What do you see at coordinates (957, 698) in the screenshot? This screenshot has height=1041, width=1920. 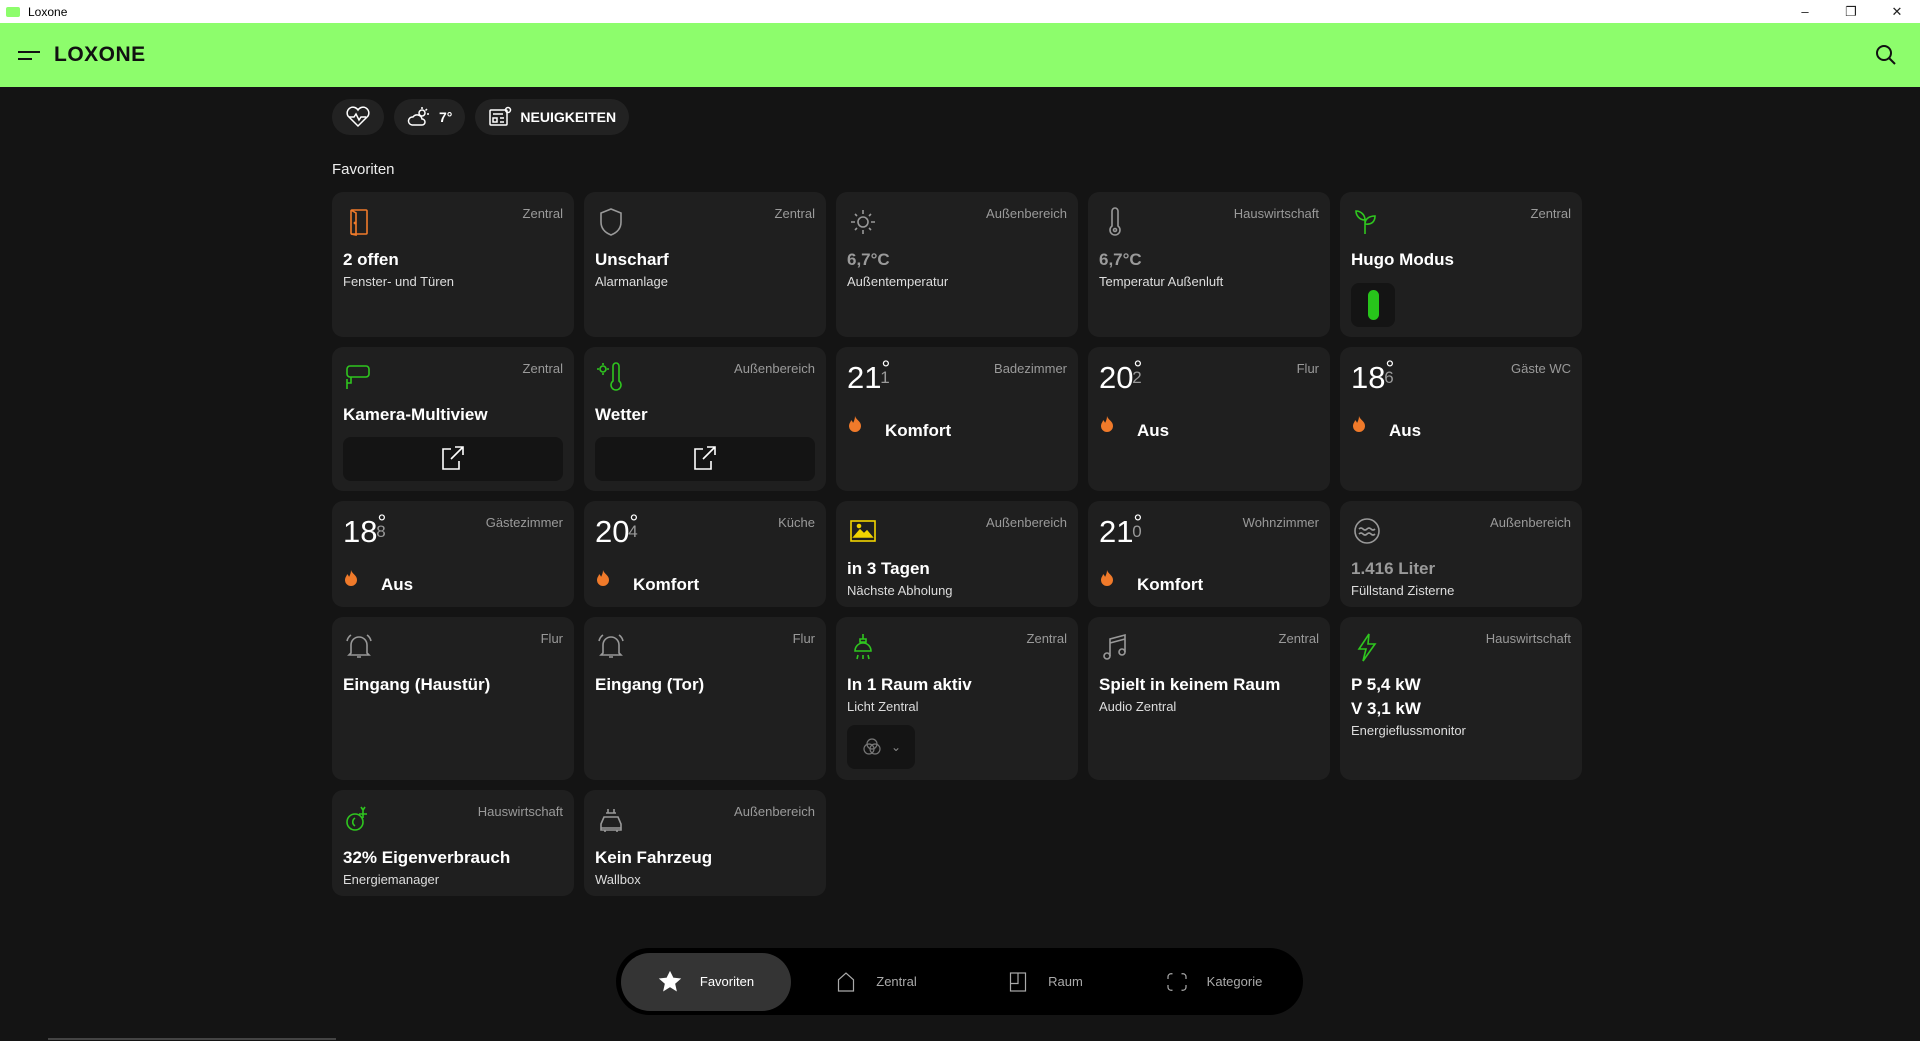 I see `favorite-card: Zentral In 1 Raum aktiv Licht Zentral ⌄` at bounding box center [957, 698].